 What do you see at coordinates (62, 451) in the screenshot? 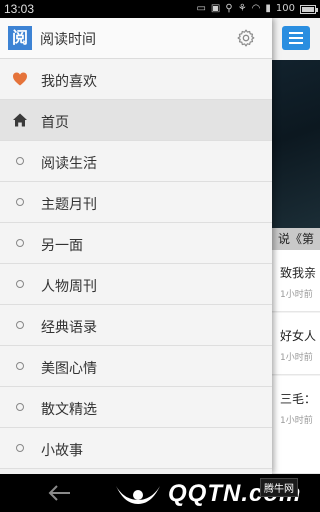
I see `nav-item-label: 小故事` at bounding box center [62, 451].